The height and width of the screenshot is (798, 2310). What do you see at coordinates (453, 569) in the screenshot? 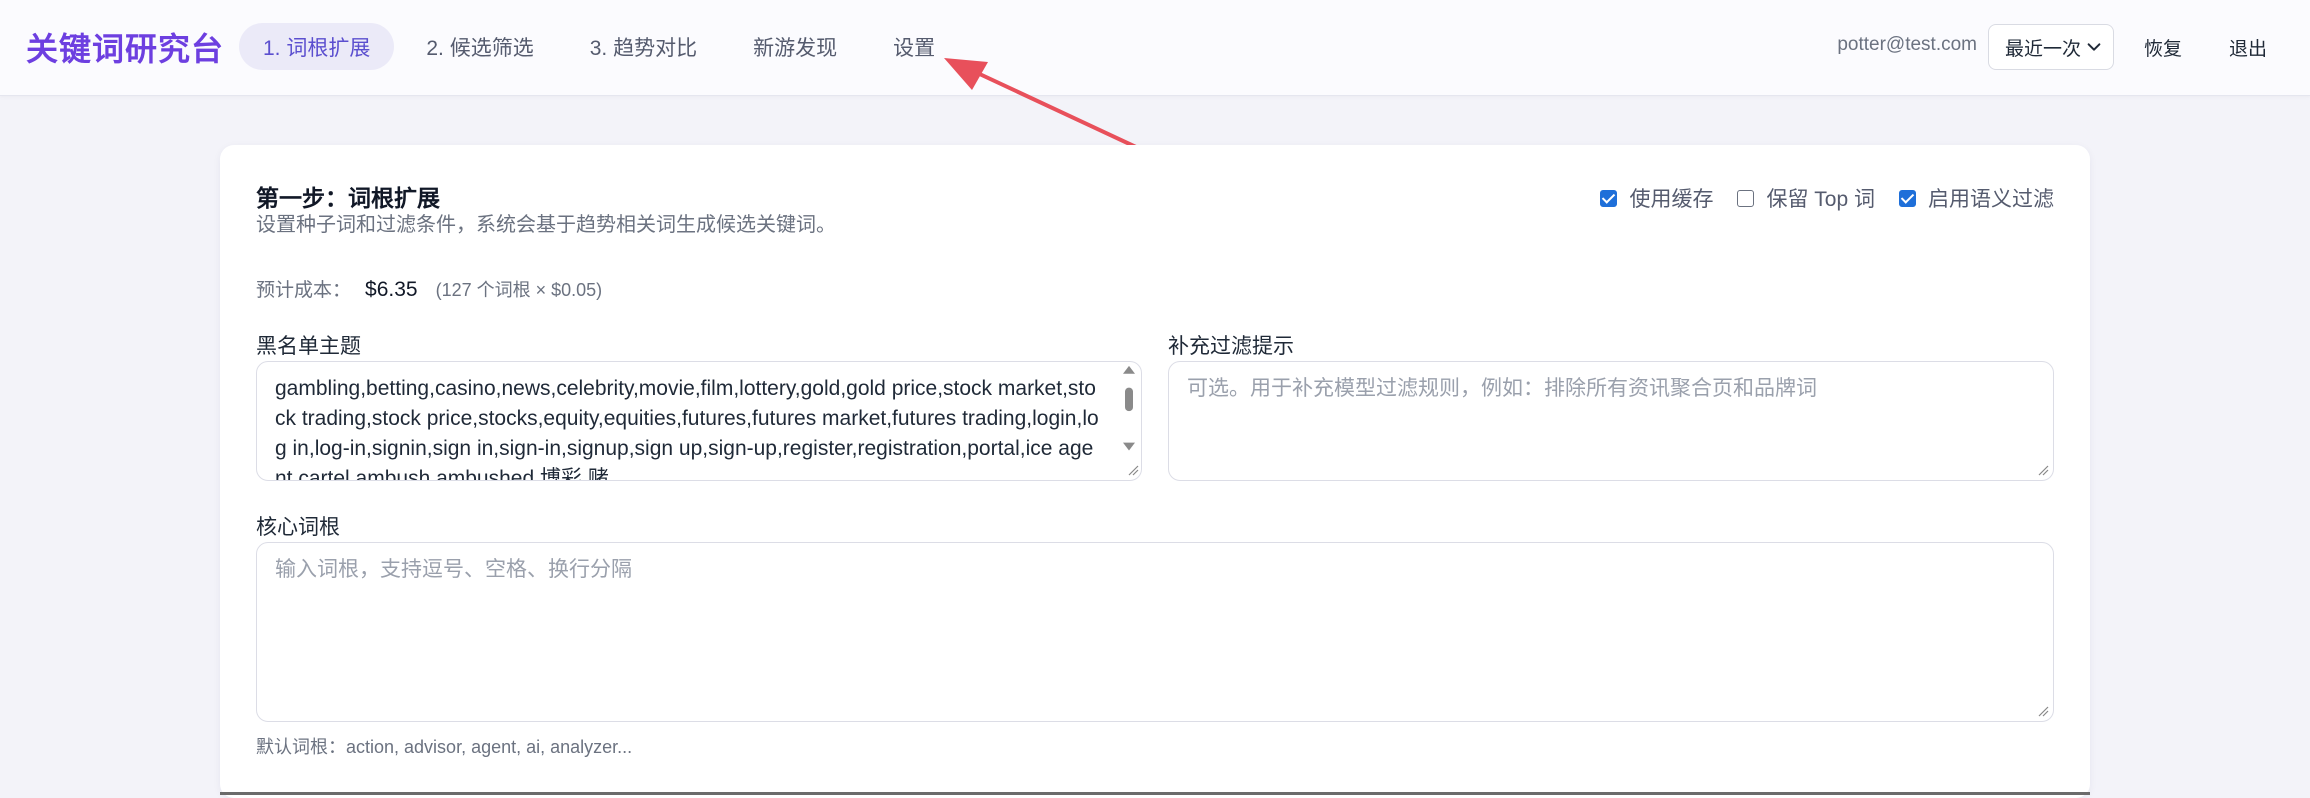
I see `core-roots-placeholder: 输入词根，支持逗号、空格、换行分隔` at bounding box center [453, 569].